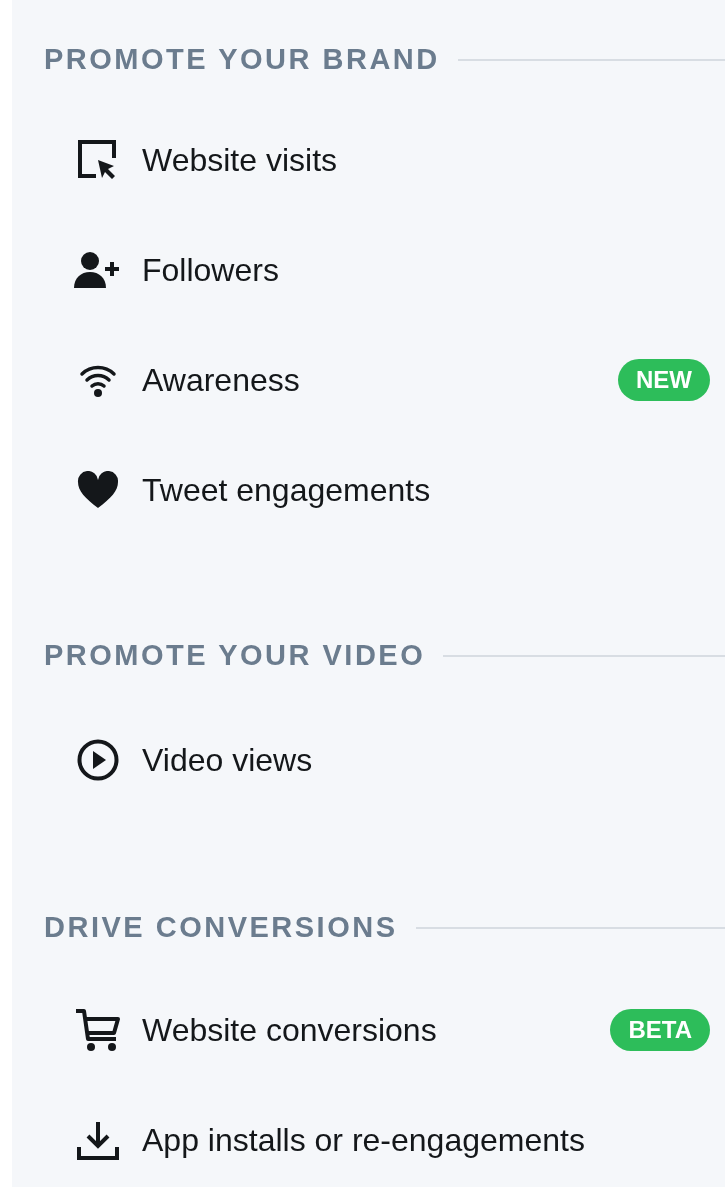  What do you see at coordinates (98, 1030) in the screenshot?
I see `cart-icon` at bounding box center [98, 1030].